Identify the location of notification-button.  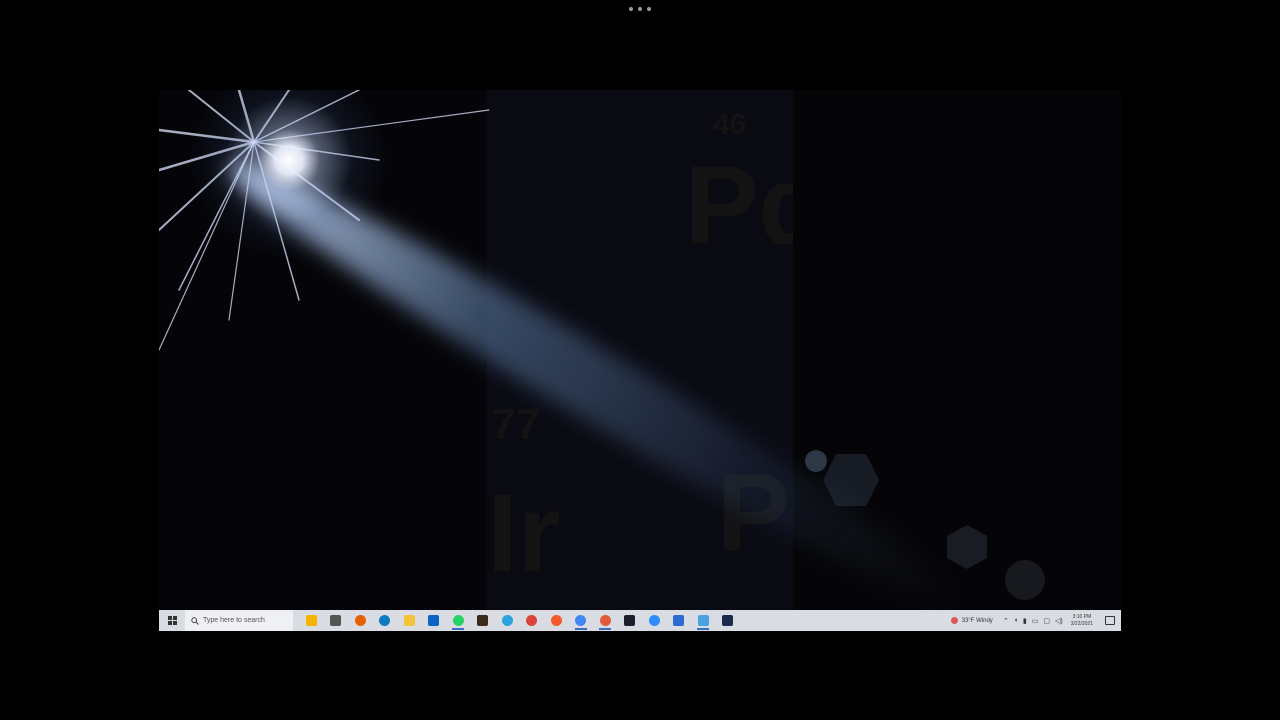
(1110, 620).